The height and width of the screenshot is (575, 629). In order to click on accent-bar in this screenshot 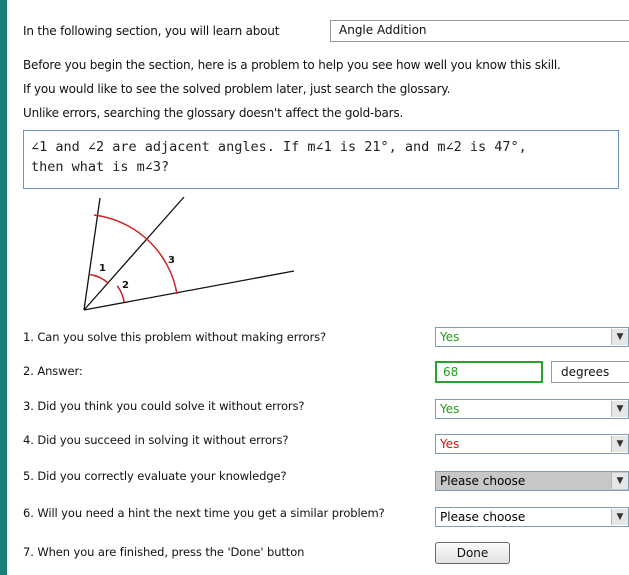, I will do `click(3, 287)`.